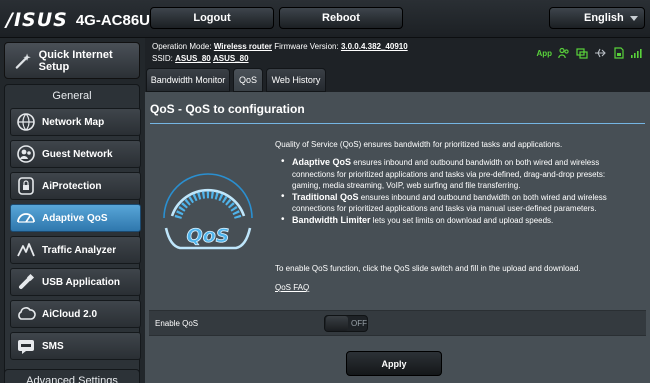 Image resolution: width=650 pixels, height=383 pixels. What do you see at coordinates (544, 53) in the screenshot?
I see `app-label: App` at bounding box center [544, 53].